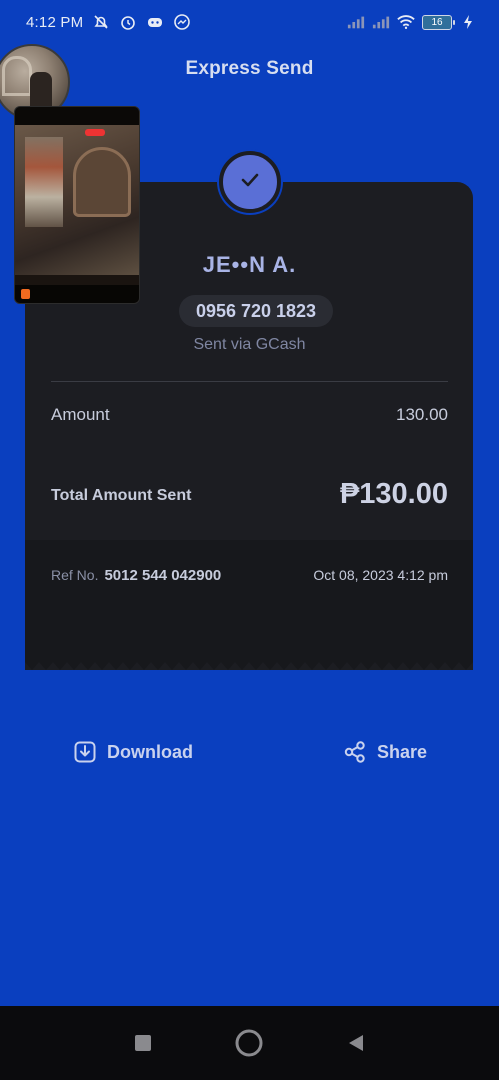 This screenshot has width=499, height=1080. Describe the element at coordinates (143, 1043) in the screenshot. I see `recents-button` at that location.